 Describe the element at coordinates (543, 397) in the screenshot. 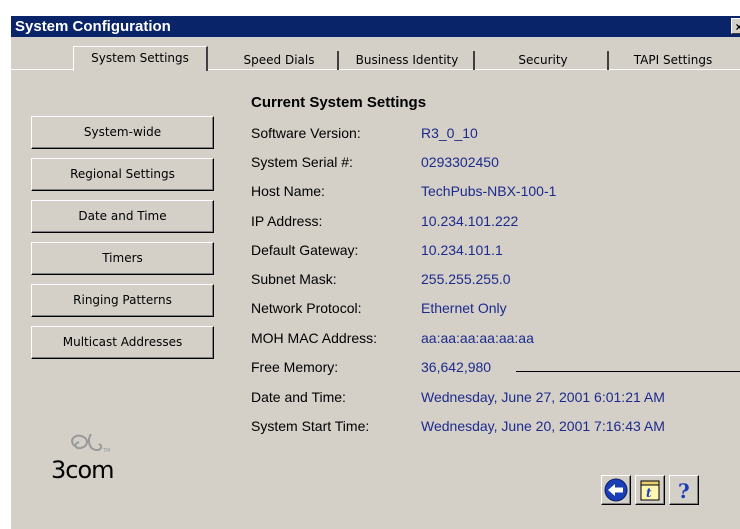

I see `date-and-time-value: Wednesday, June 27, 2001 6:01:21 AM` at that location.